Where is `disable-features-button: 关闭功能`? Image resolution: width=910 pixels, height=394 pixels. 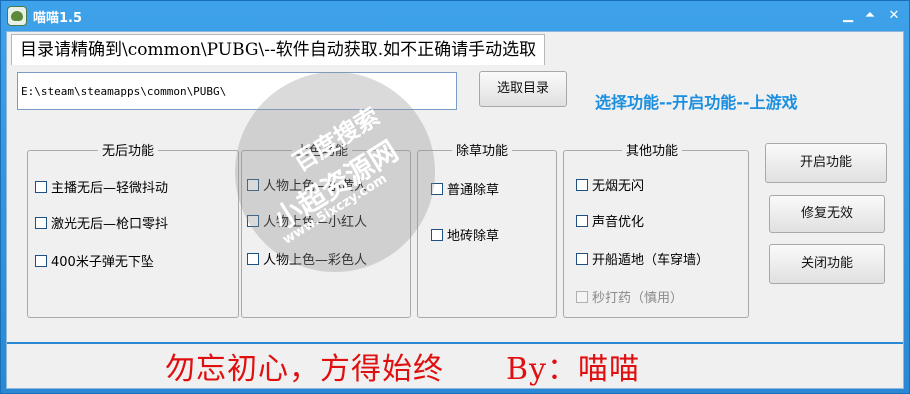 disable-features-button: 关闭功能 is located at coordinates (827, 264).